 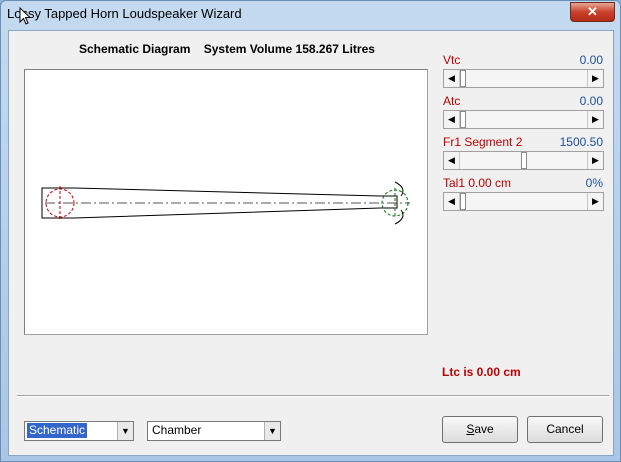 I want to click on fr1-value: 1500.50, so click(x=581, y=142).